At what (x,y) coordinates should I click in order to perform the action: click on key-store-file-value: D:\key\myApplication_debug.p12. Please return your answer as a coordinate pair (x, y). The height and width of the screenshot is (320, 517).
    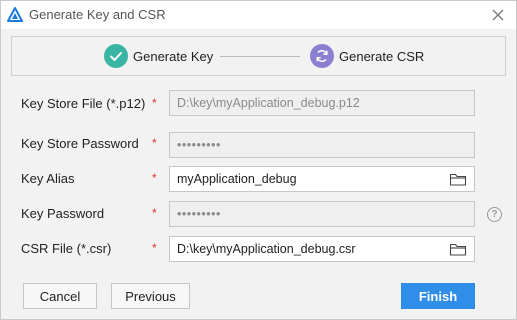
    Looking at the image, I should click on (268, 103).